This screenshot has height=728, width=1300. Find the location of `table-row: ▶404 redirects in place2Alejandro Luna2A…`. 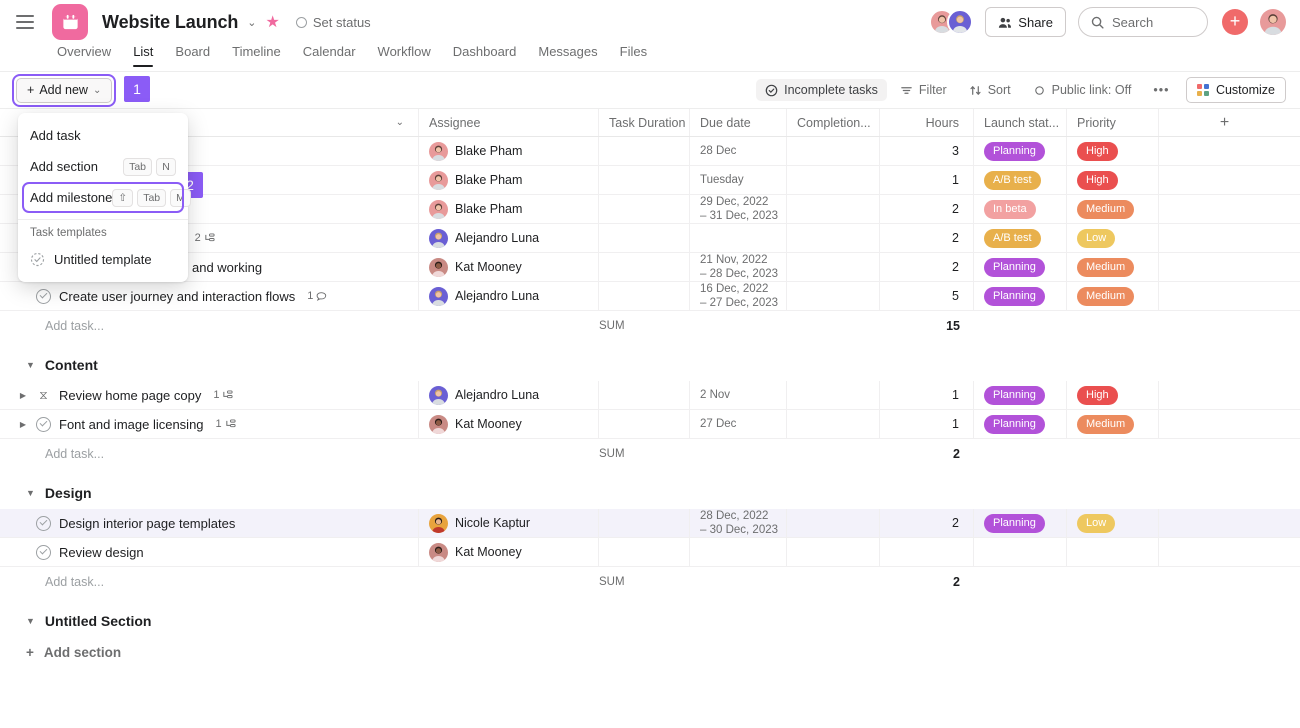

table-row: ▶404 redirects in place2Alejandro Luna2A… is located at coordinates (650, 238).